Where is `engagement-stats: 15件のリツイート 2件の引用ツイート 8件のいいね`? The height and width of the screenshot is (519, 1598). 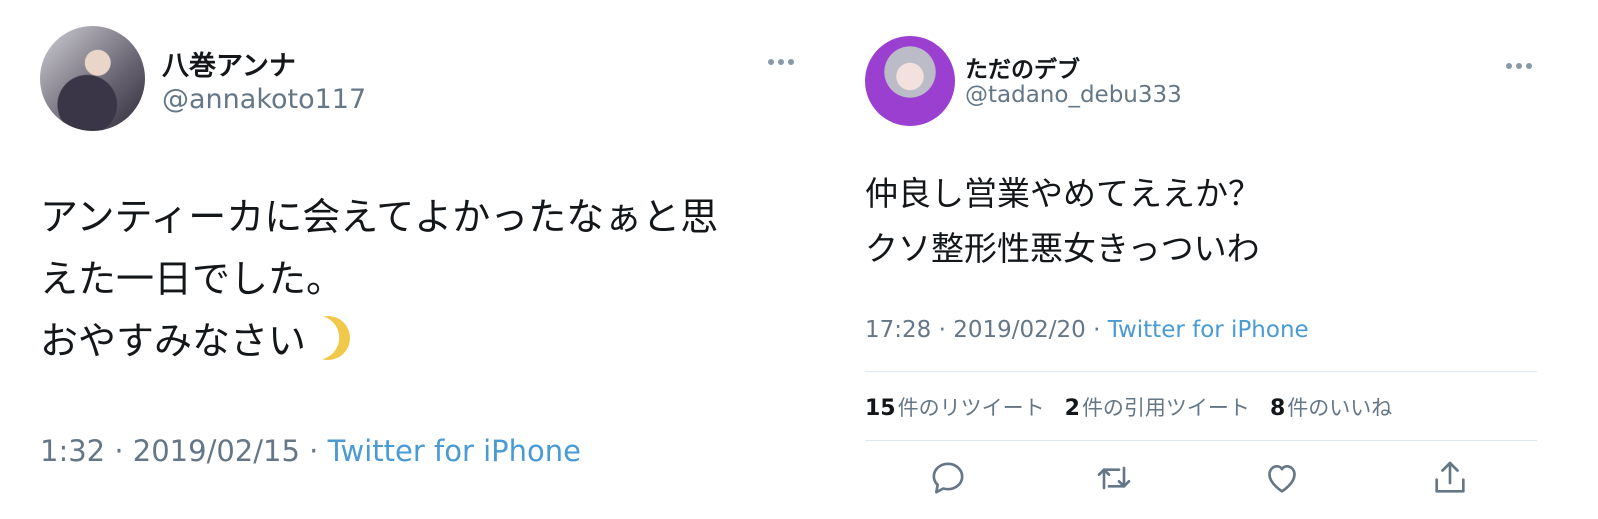
engagement-stats: 15件のリツイート 2件の引用ツイート 8件のいいね is located at coordinates (1128, 407).